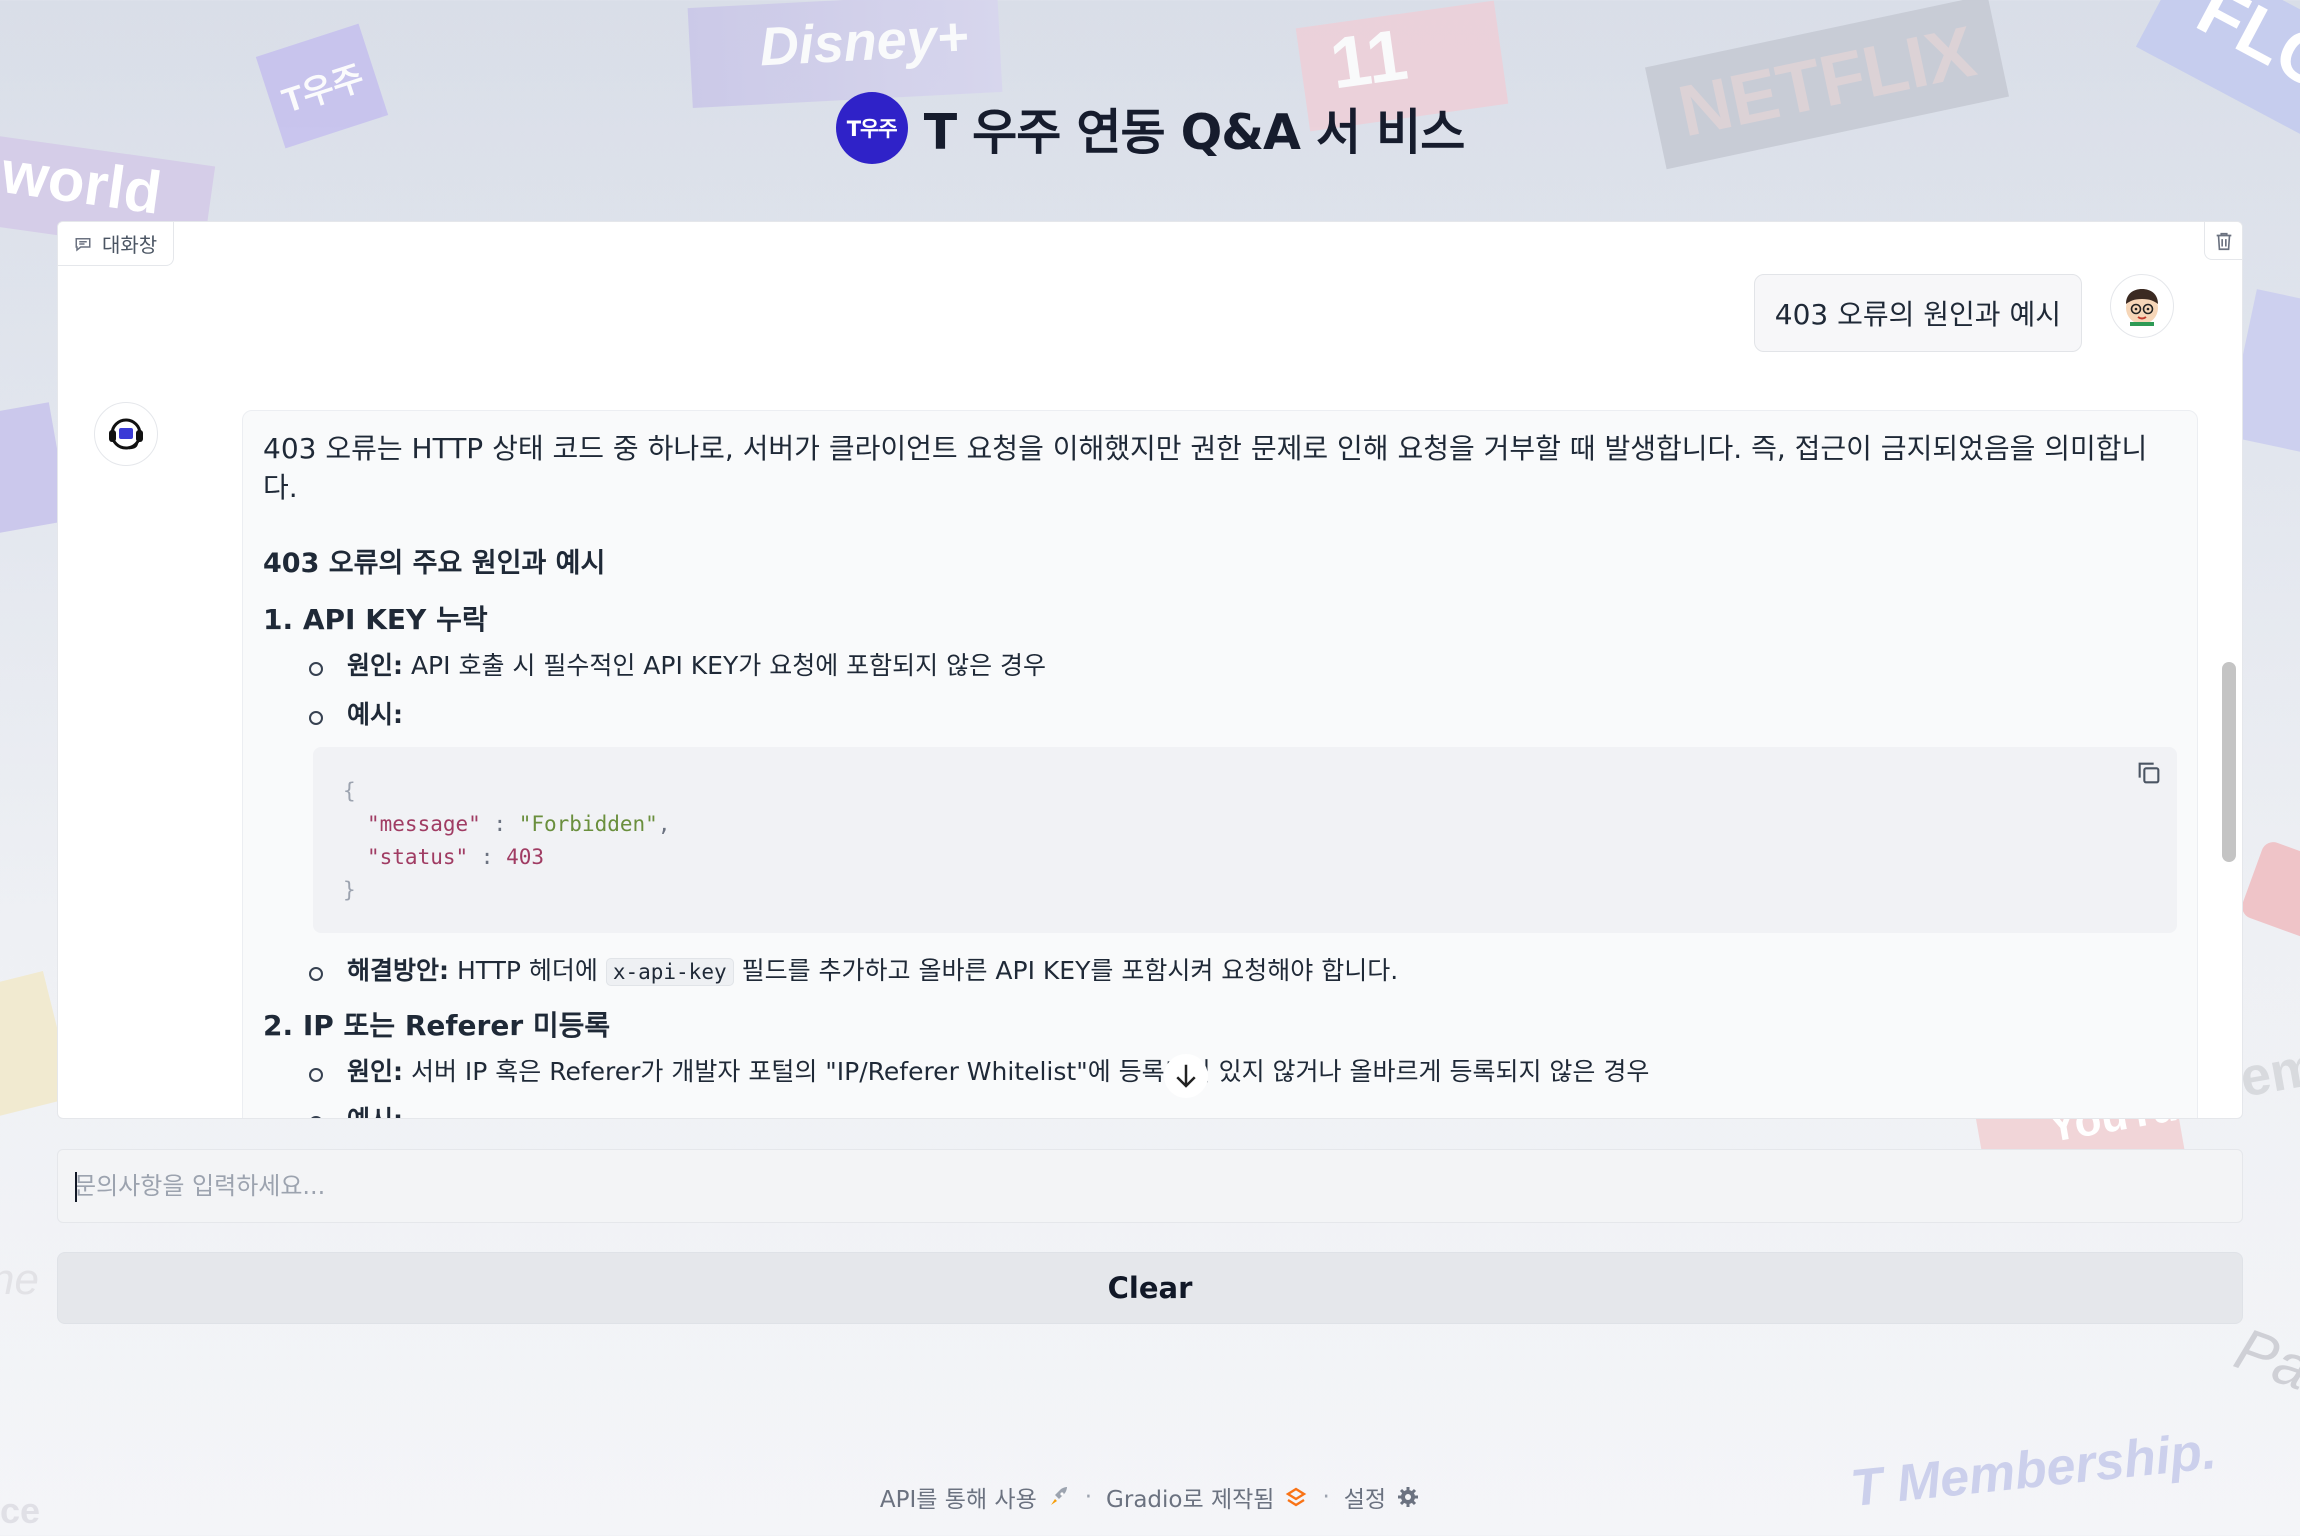 This screenshot has width=2300, height=1536. I want to click on copy-icon, so click(2149, 773).